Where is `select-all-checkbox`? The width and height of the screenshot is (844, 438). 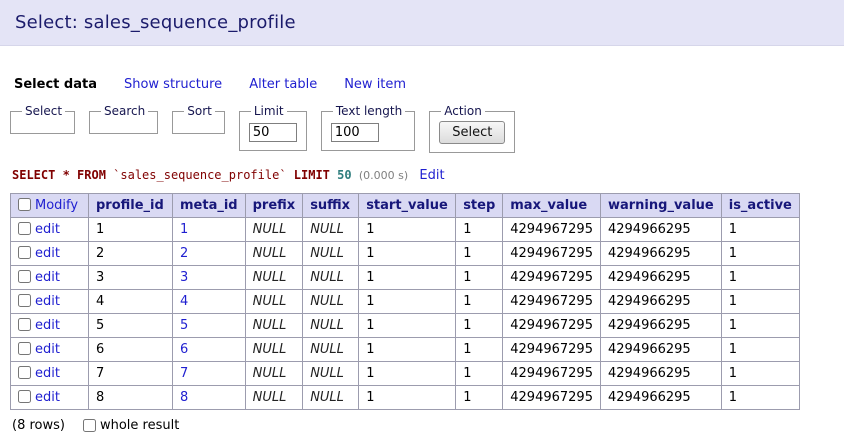
select-all-checkbox is located at coordinates (24, 204).